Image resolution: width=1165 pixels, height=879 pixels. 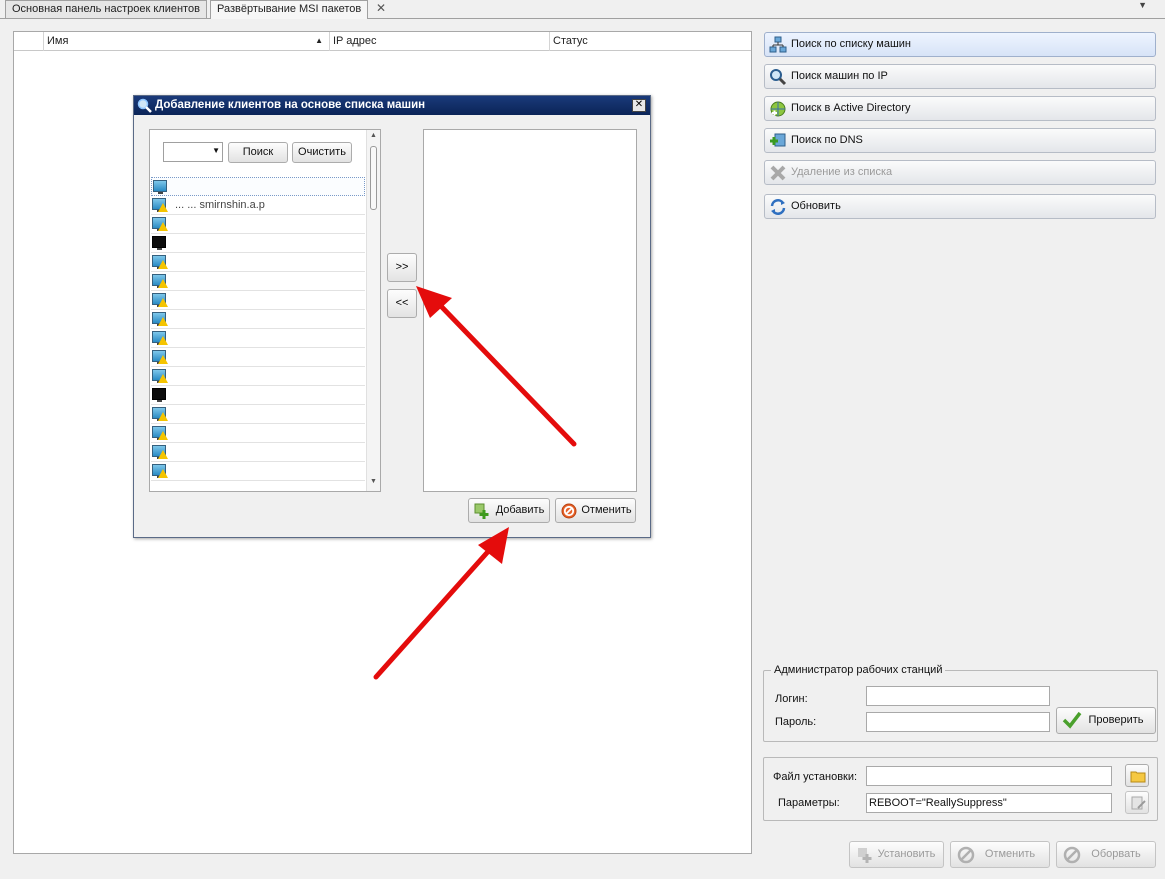 What do you see at coordinates (475, 483) in the screenshot?
I see `annotation-arrows` at bounding box center [475, 483].